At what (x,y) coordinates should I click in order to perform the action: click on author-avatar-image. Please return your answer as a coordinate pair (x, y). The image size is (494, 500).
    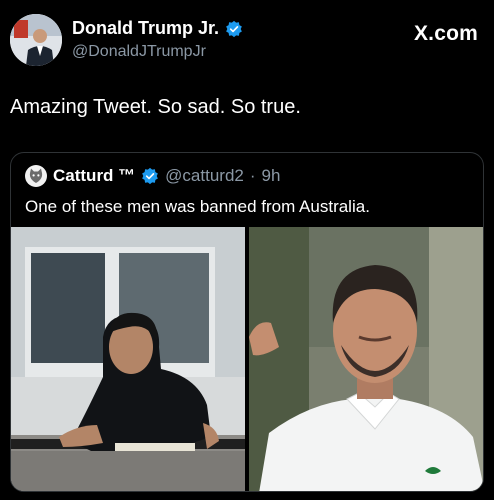
    Looking at the image, I should click on (36, 40).